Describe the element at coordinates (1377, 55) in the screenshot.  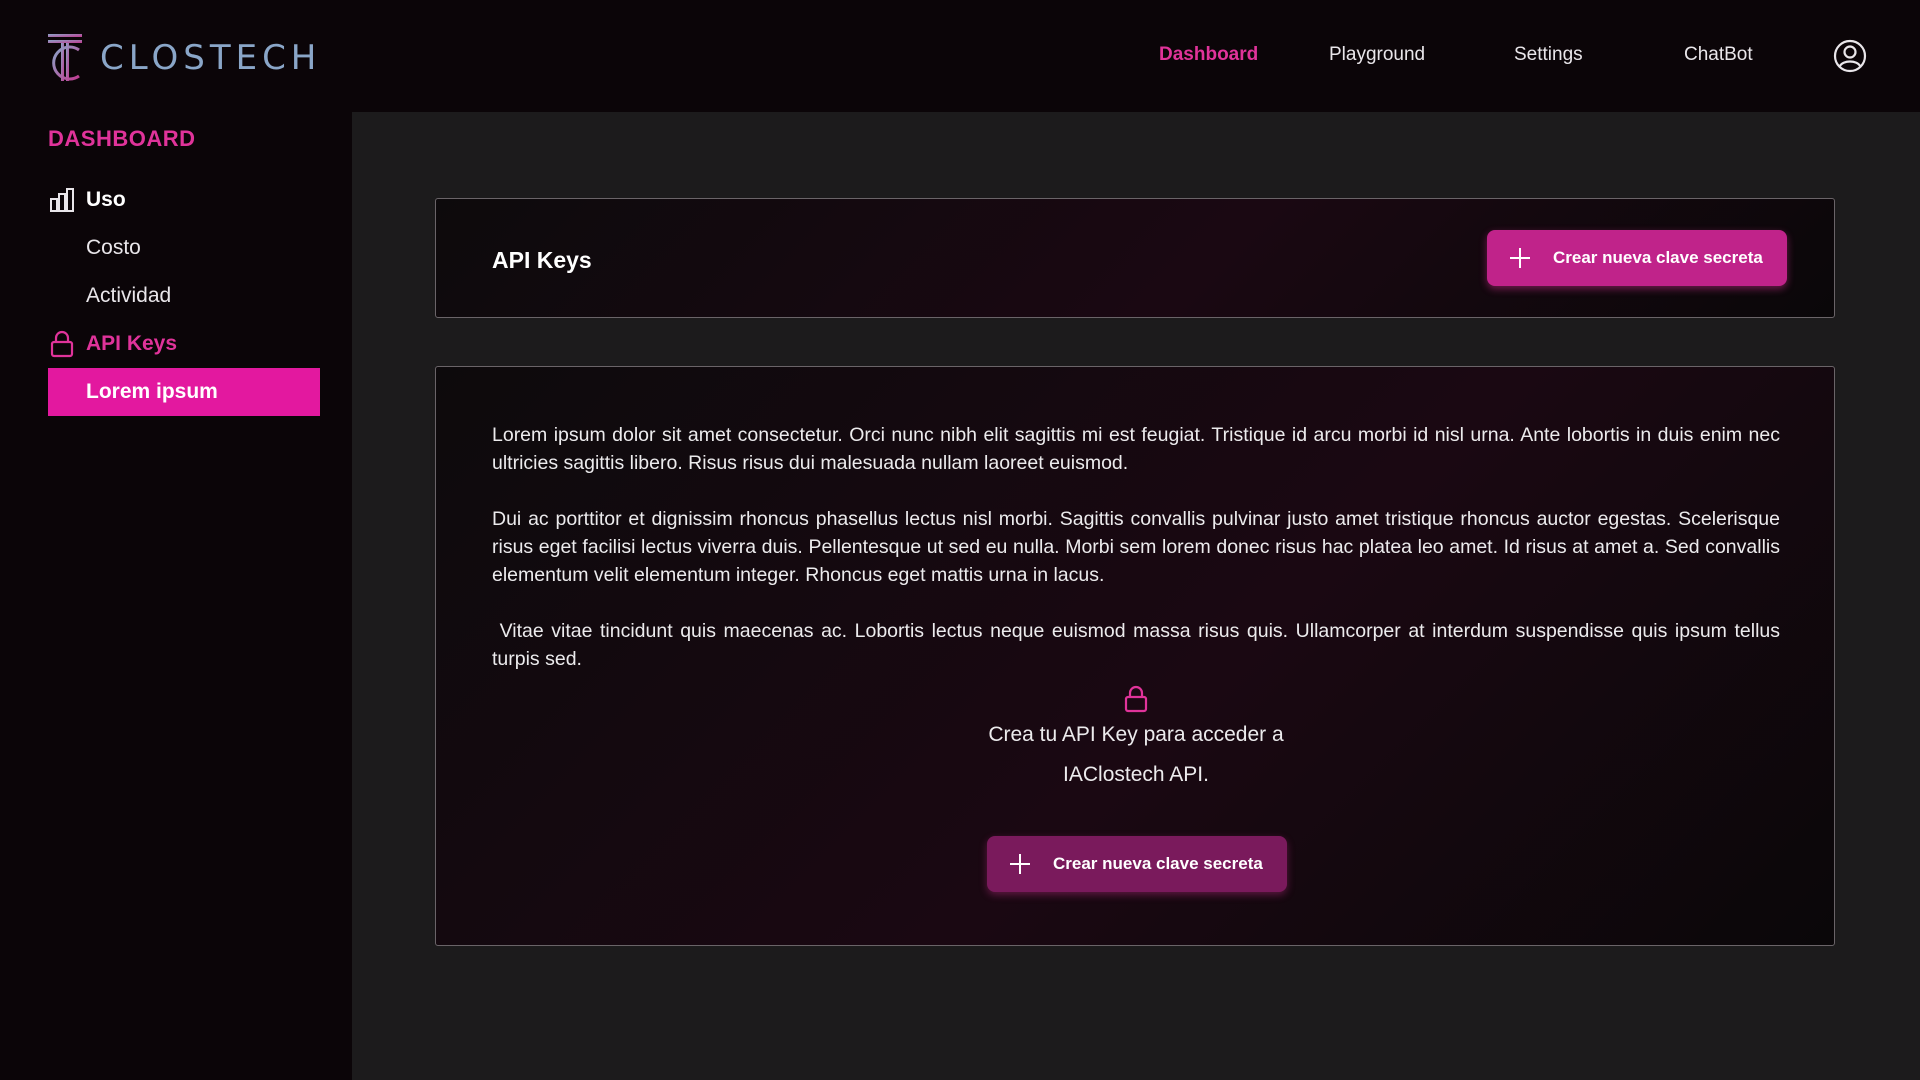
I see `nav-playground: Playground` at that location.